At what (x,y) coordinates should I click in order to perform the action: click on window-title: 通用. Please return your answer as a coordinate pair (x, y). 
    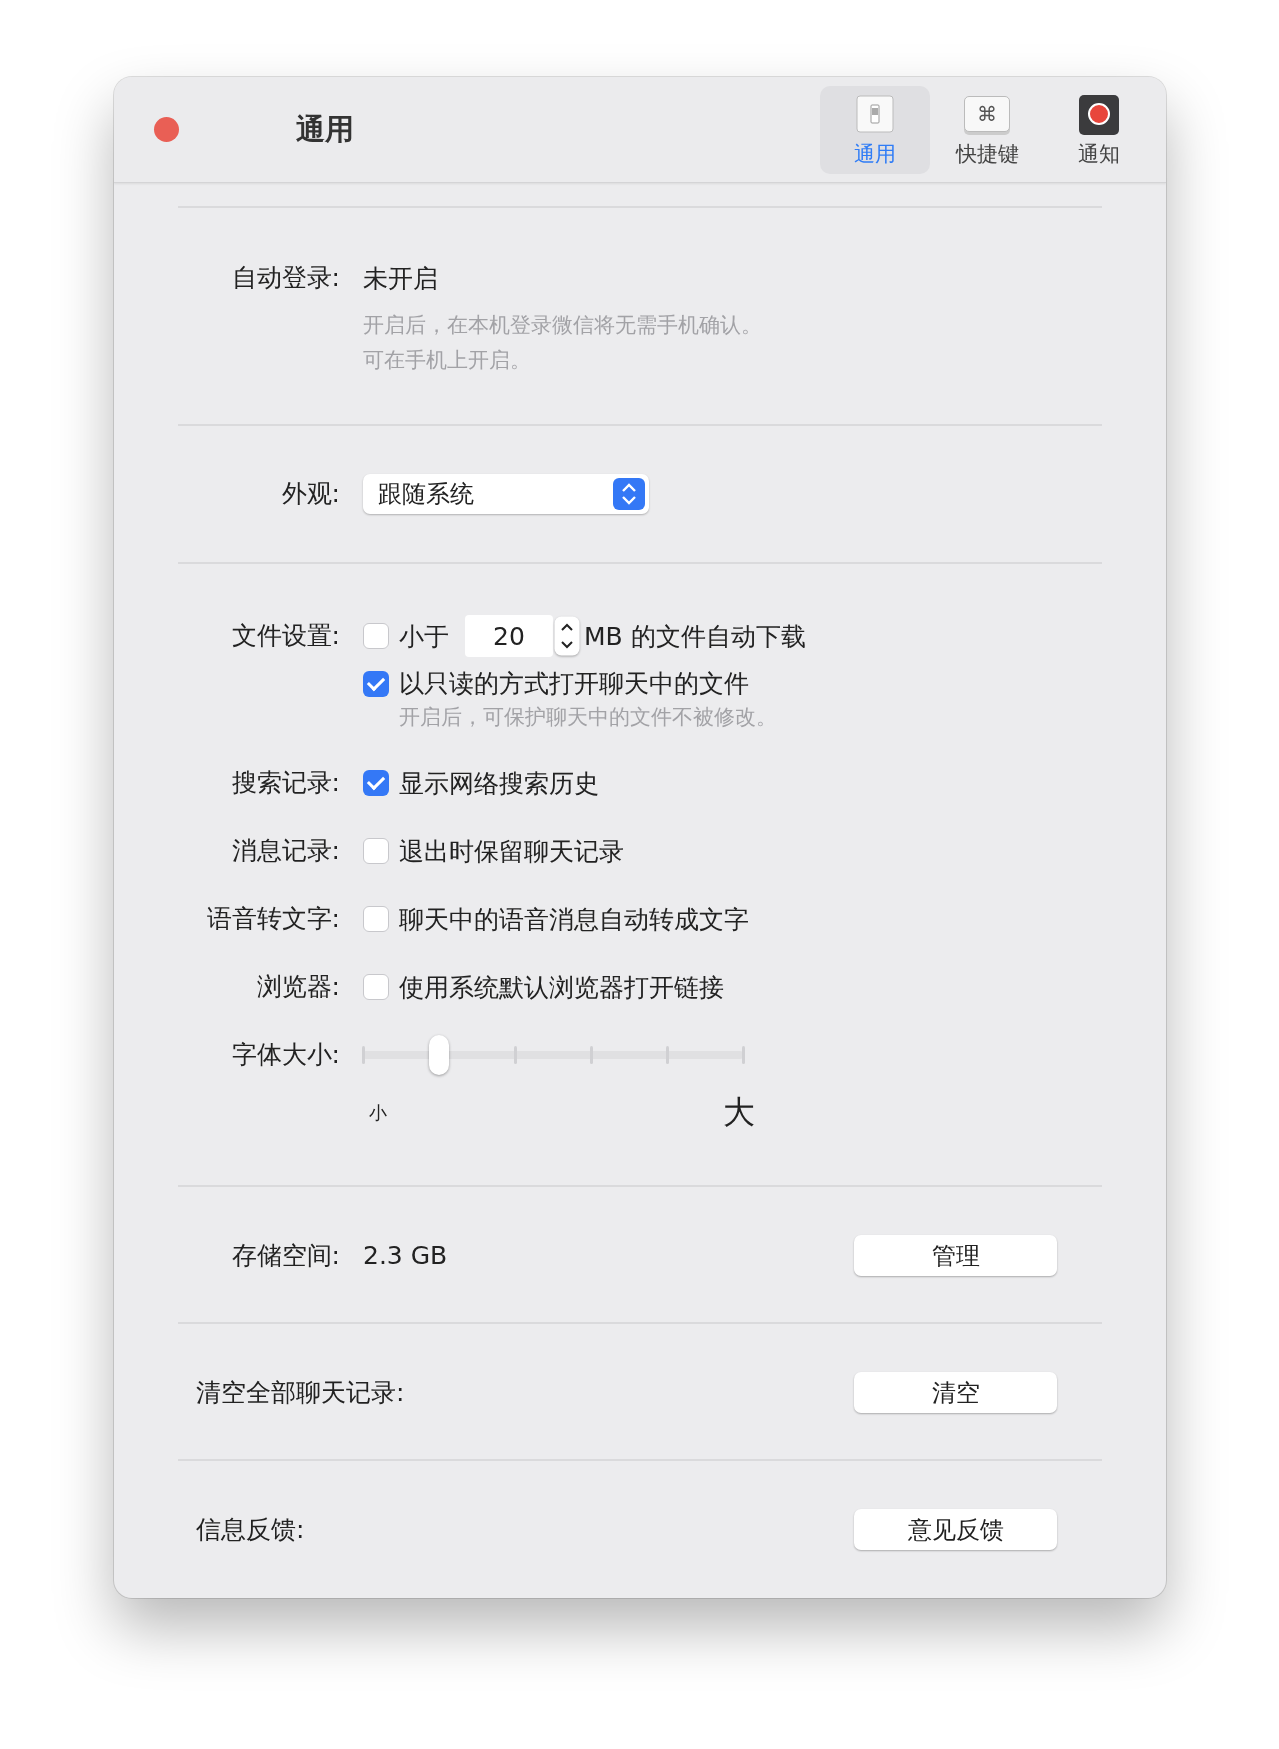
    Looking at the image, I should click on (325, 129).